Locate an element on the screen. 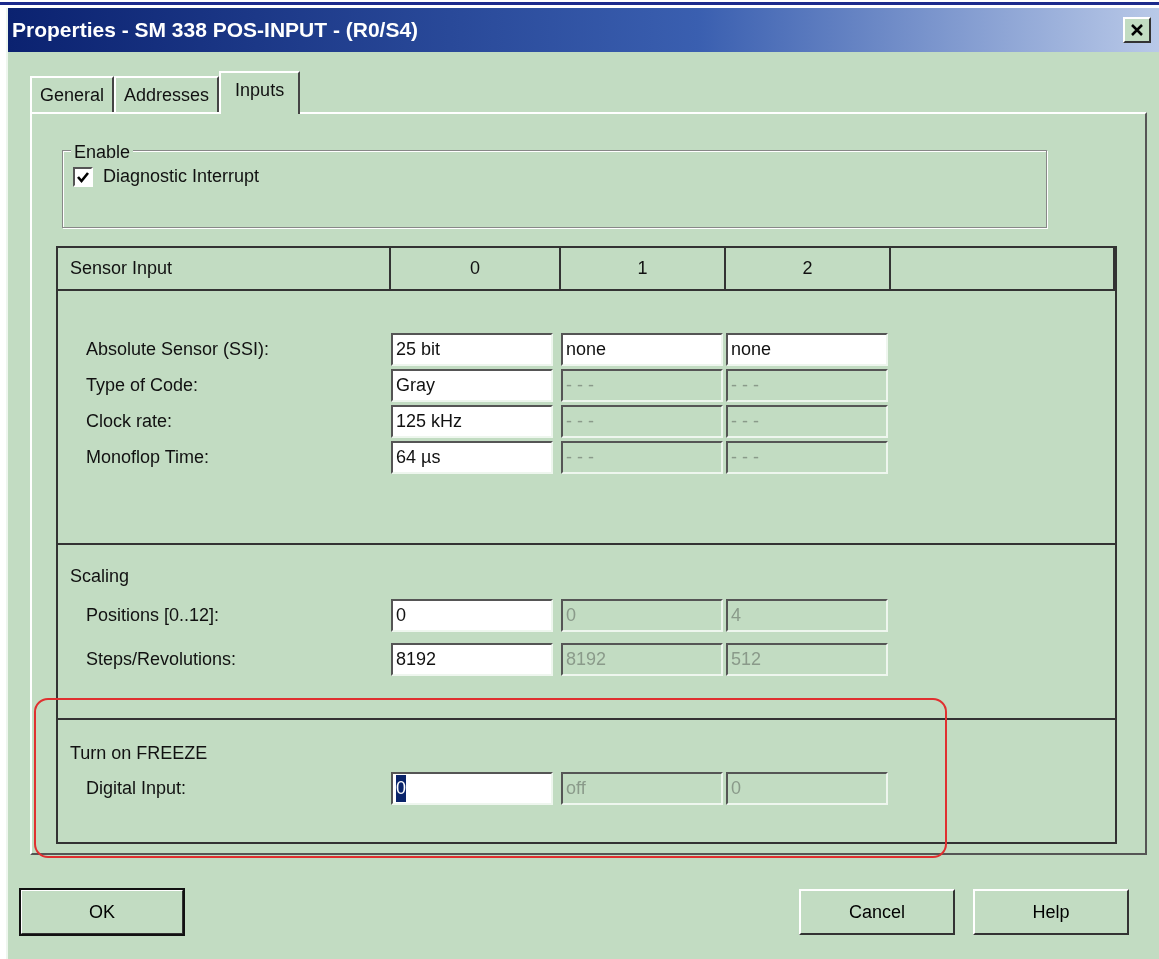 The height and width of the screenshot is (959, 1159). close-icon is located at coordinates (1137, 30).